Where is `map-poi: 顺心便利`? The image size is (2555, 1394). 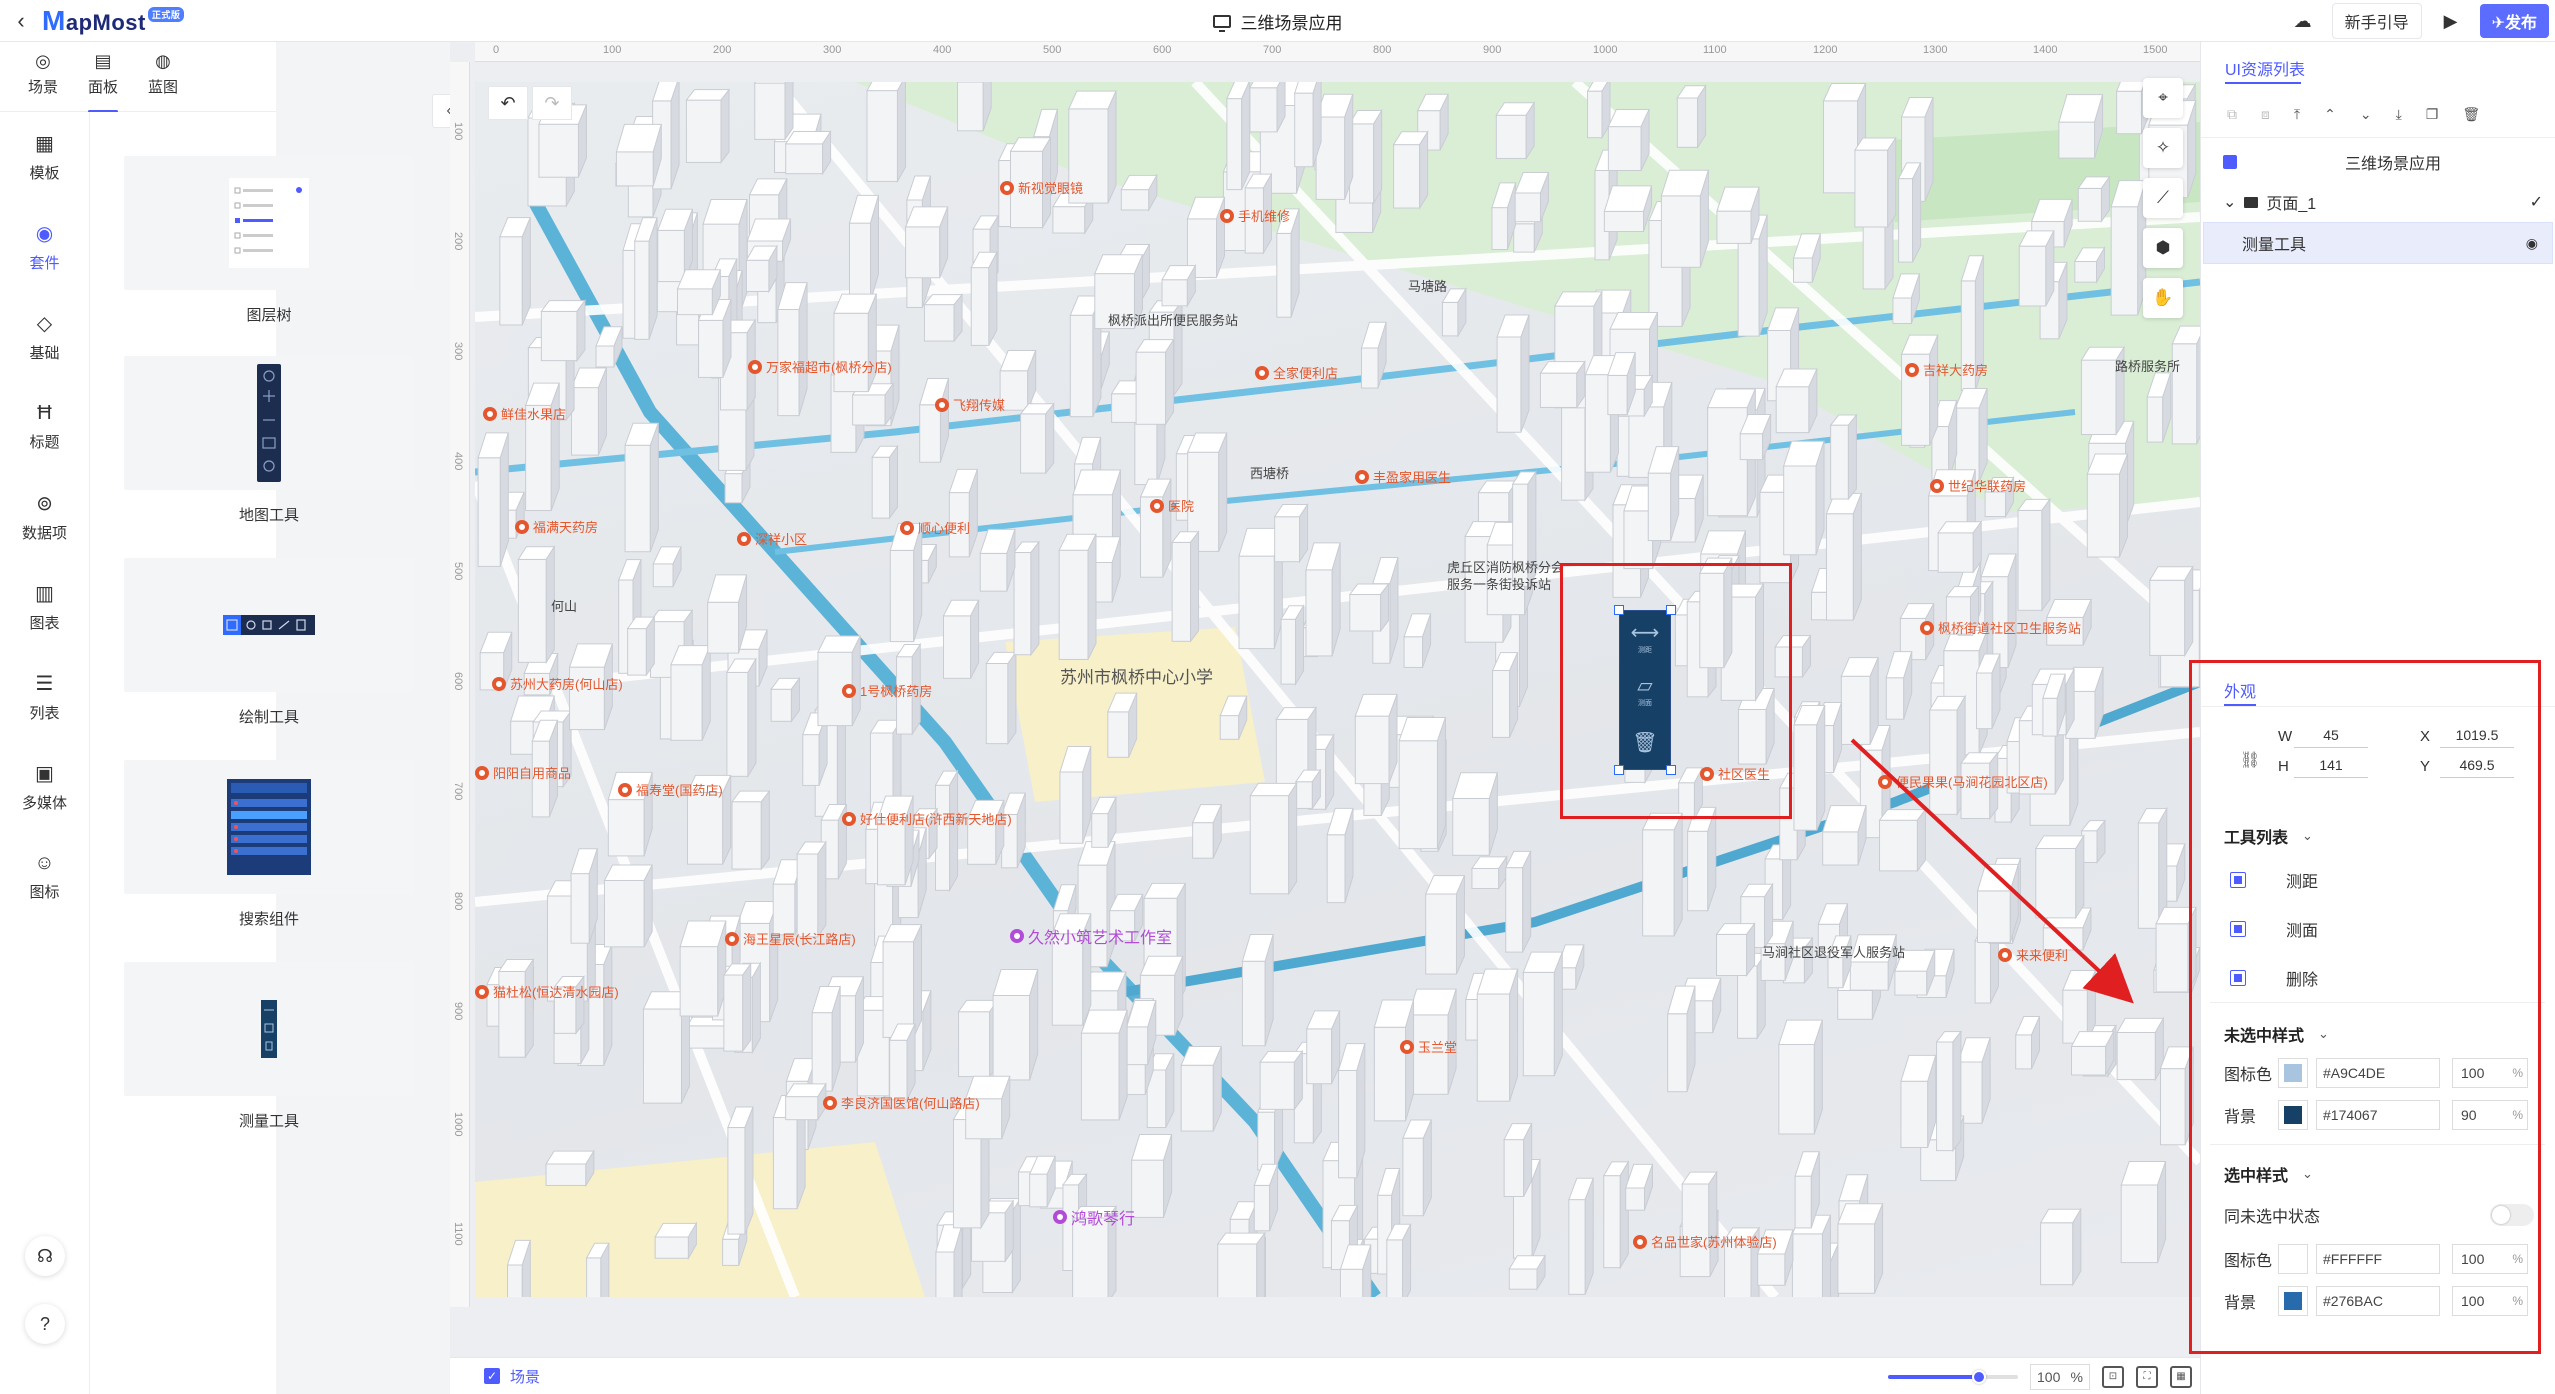 map-poi: 顺心便利 is located at coordinates (935, 527).